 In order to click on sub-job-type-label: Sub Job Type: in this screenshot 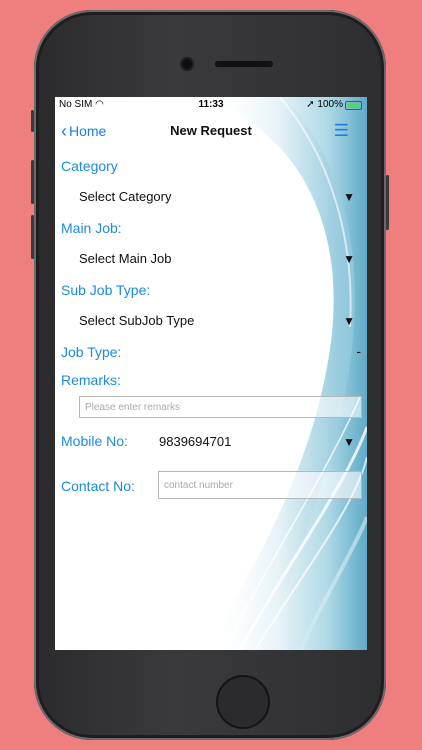, I will do `click(106, 290)`.